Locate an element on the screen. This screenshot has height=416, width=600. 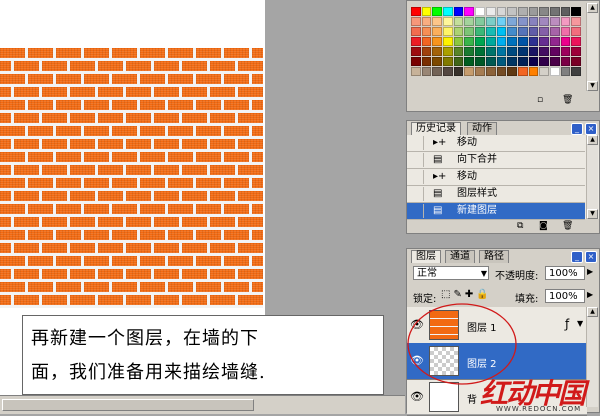
tab-paths: 路径 is located at coordinates (494, 256).